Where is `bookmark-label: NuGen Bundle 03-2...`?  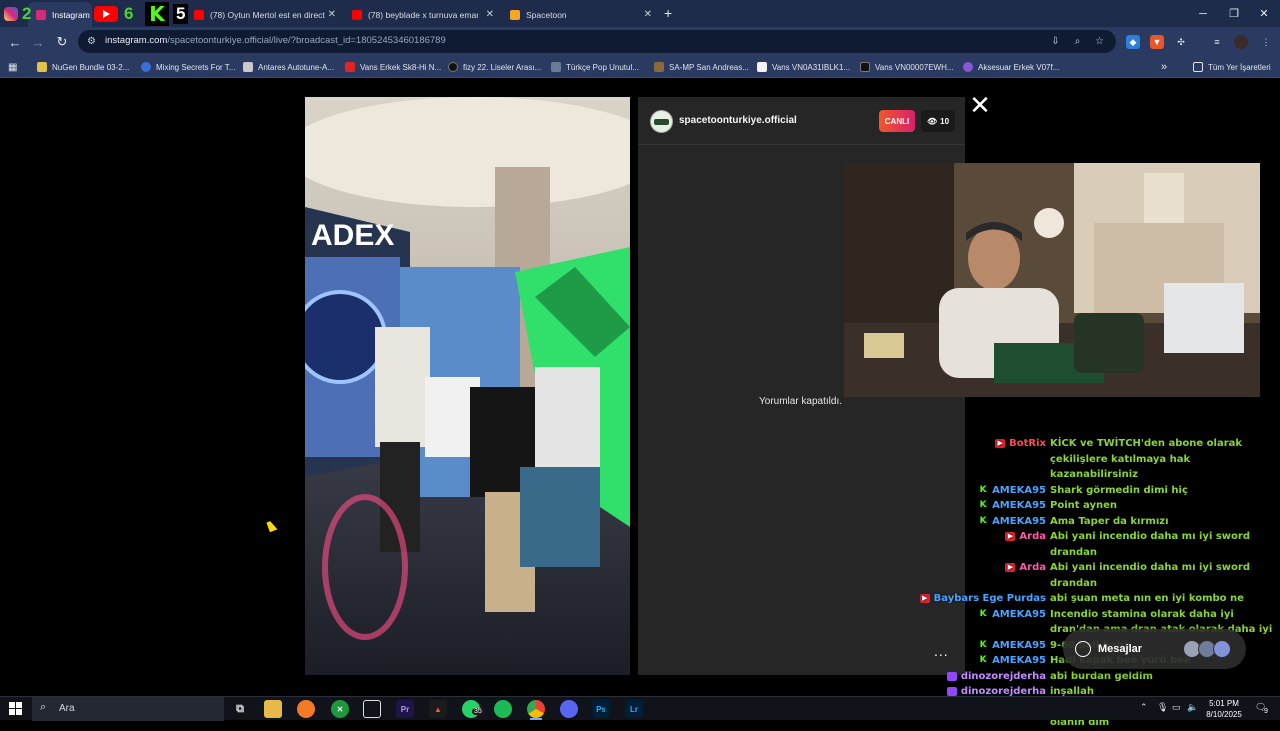 bookmark-label: NuGen Bundle 03-2... is located at coordinates (91, 67).